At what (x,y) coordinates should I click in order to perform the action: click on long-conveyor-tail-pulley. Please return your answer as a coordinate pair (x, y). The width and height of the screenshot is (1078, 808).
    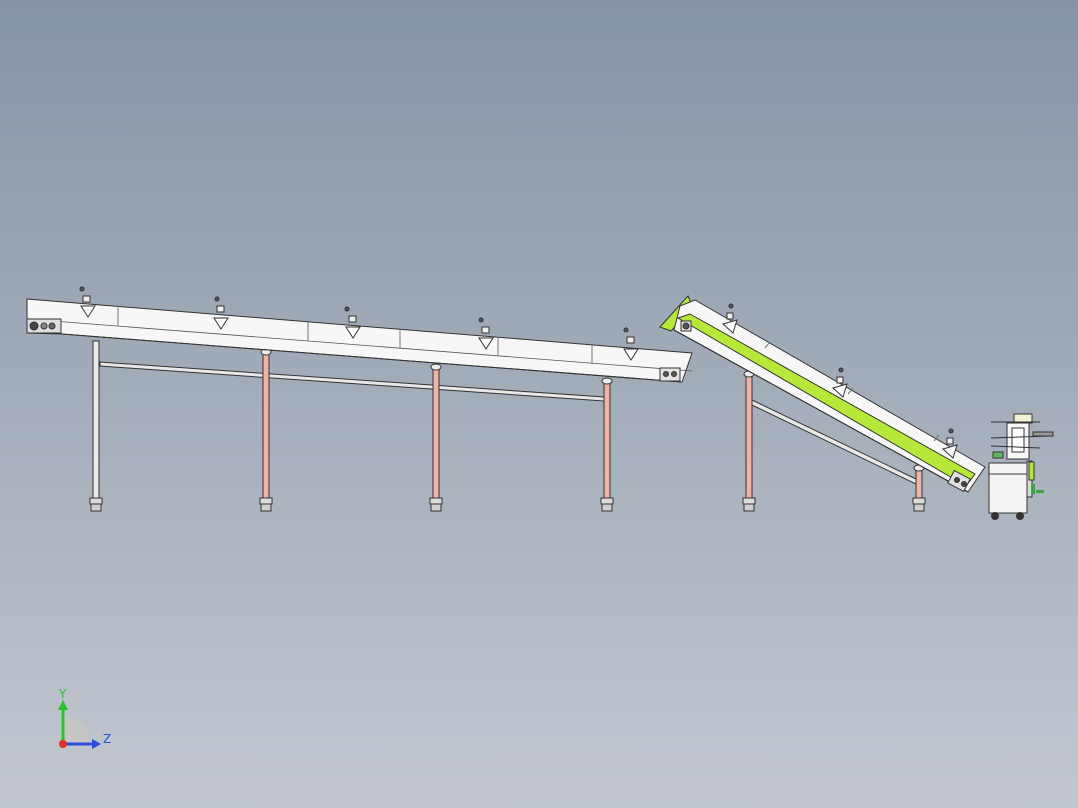
    Looking at the image, I should click on (670, 374).